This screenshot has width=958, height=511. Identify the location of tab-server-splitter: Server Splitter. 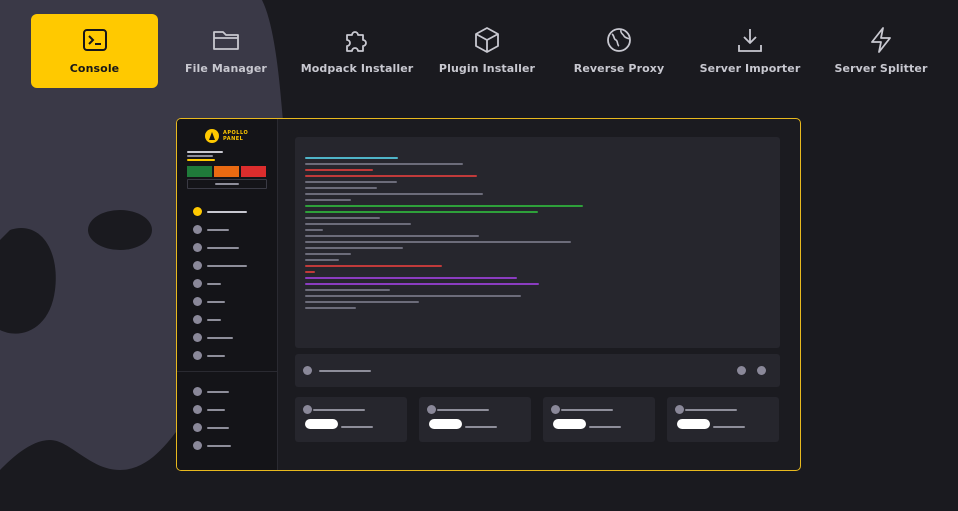
(881, 51).